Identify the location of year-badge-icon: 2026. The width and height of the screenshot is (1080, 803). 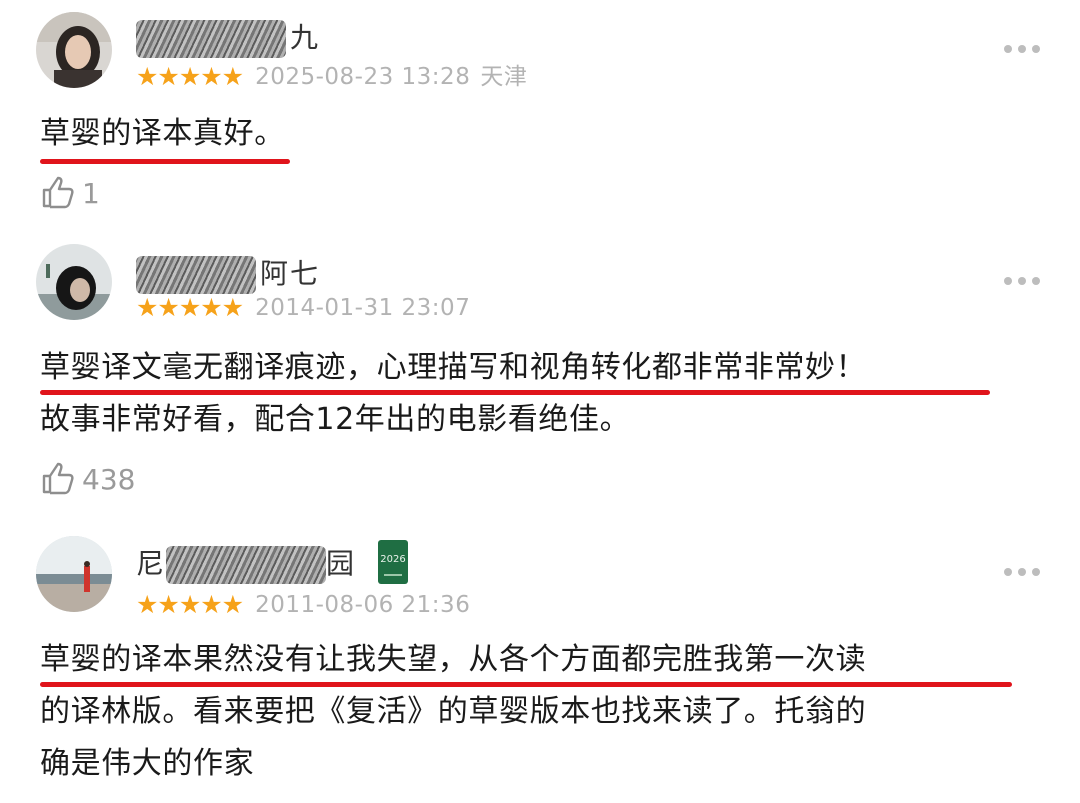
(393, 562).